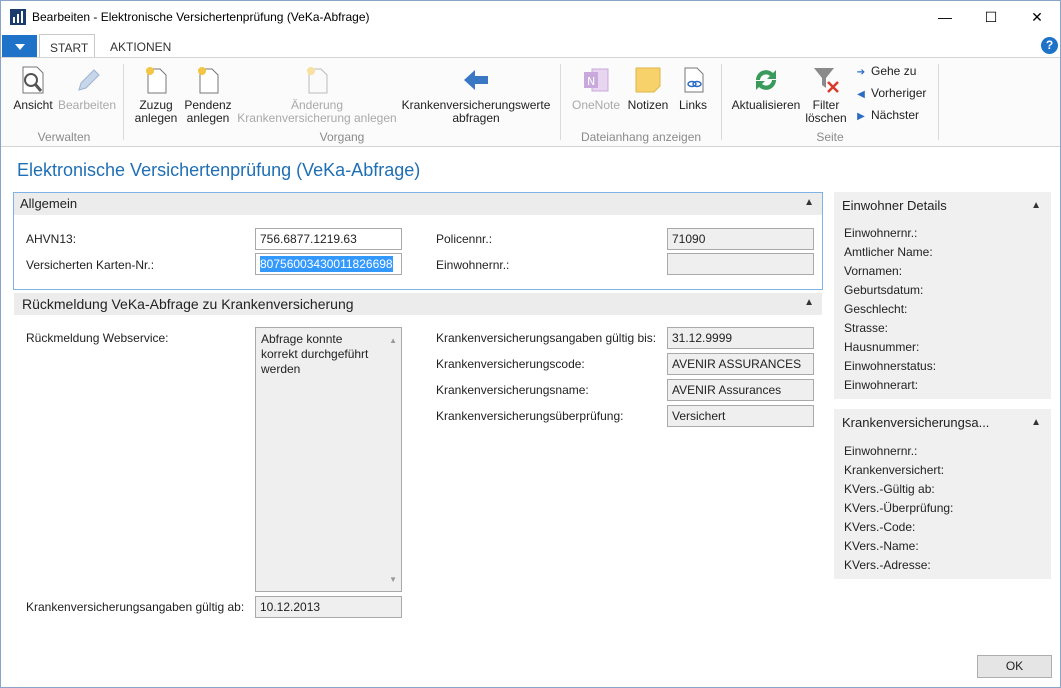  What do you see at coordinates (740, 416) in the screenshot?
I see `kv-pruefung-field: Versichert` at bounding box center [740, 416].